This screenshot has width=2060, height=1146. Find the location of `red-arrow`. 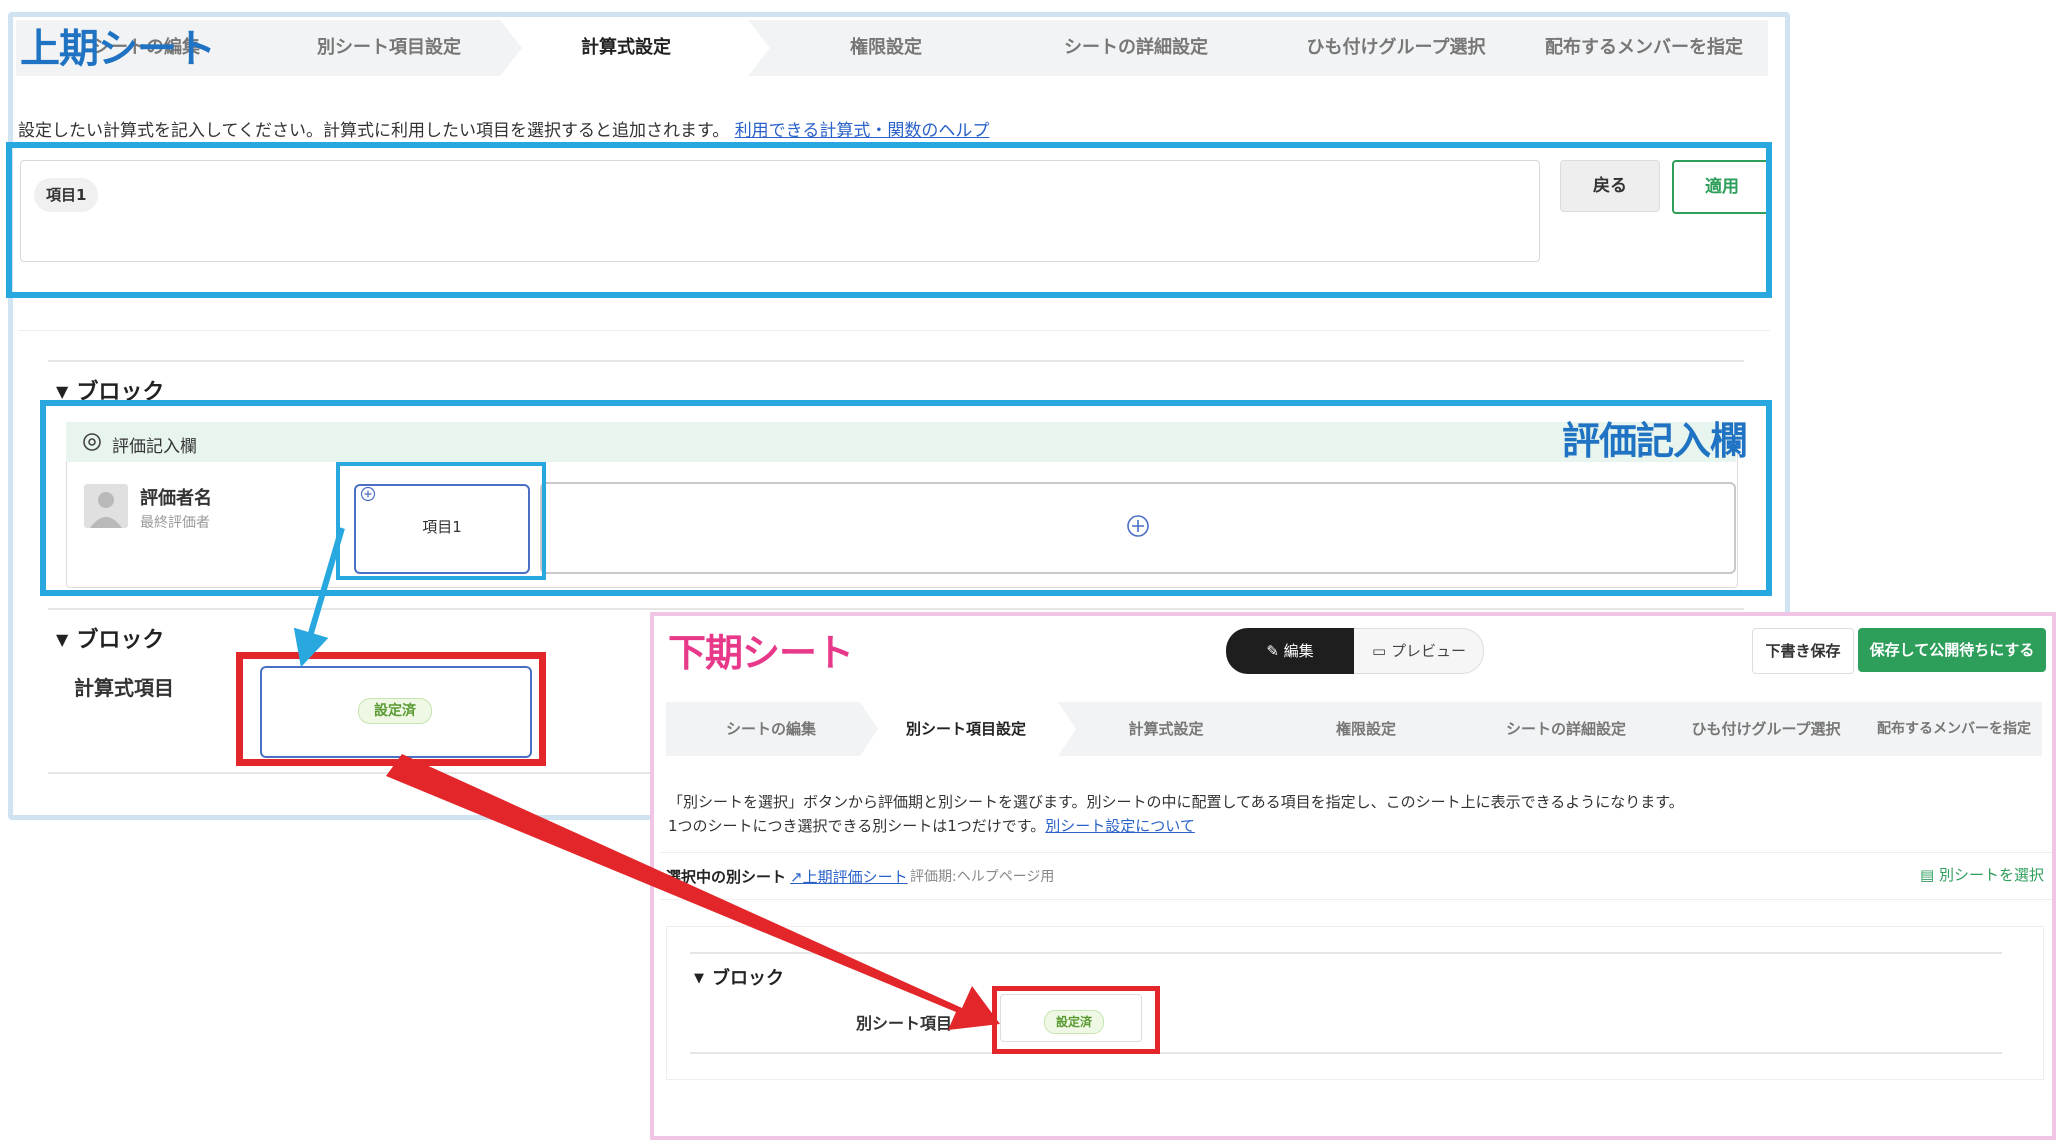

red-arrow is located at coordinates (693, 892).